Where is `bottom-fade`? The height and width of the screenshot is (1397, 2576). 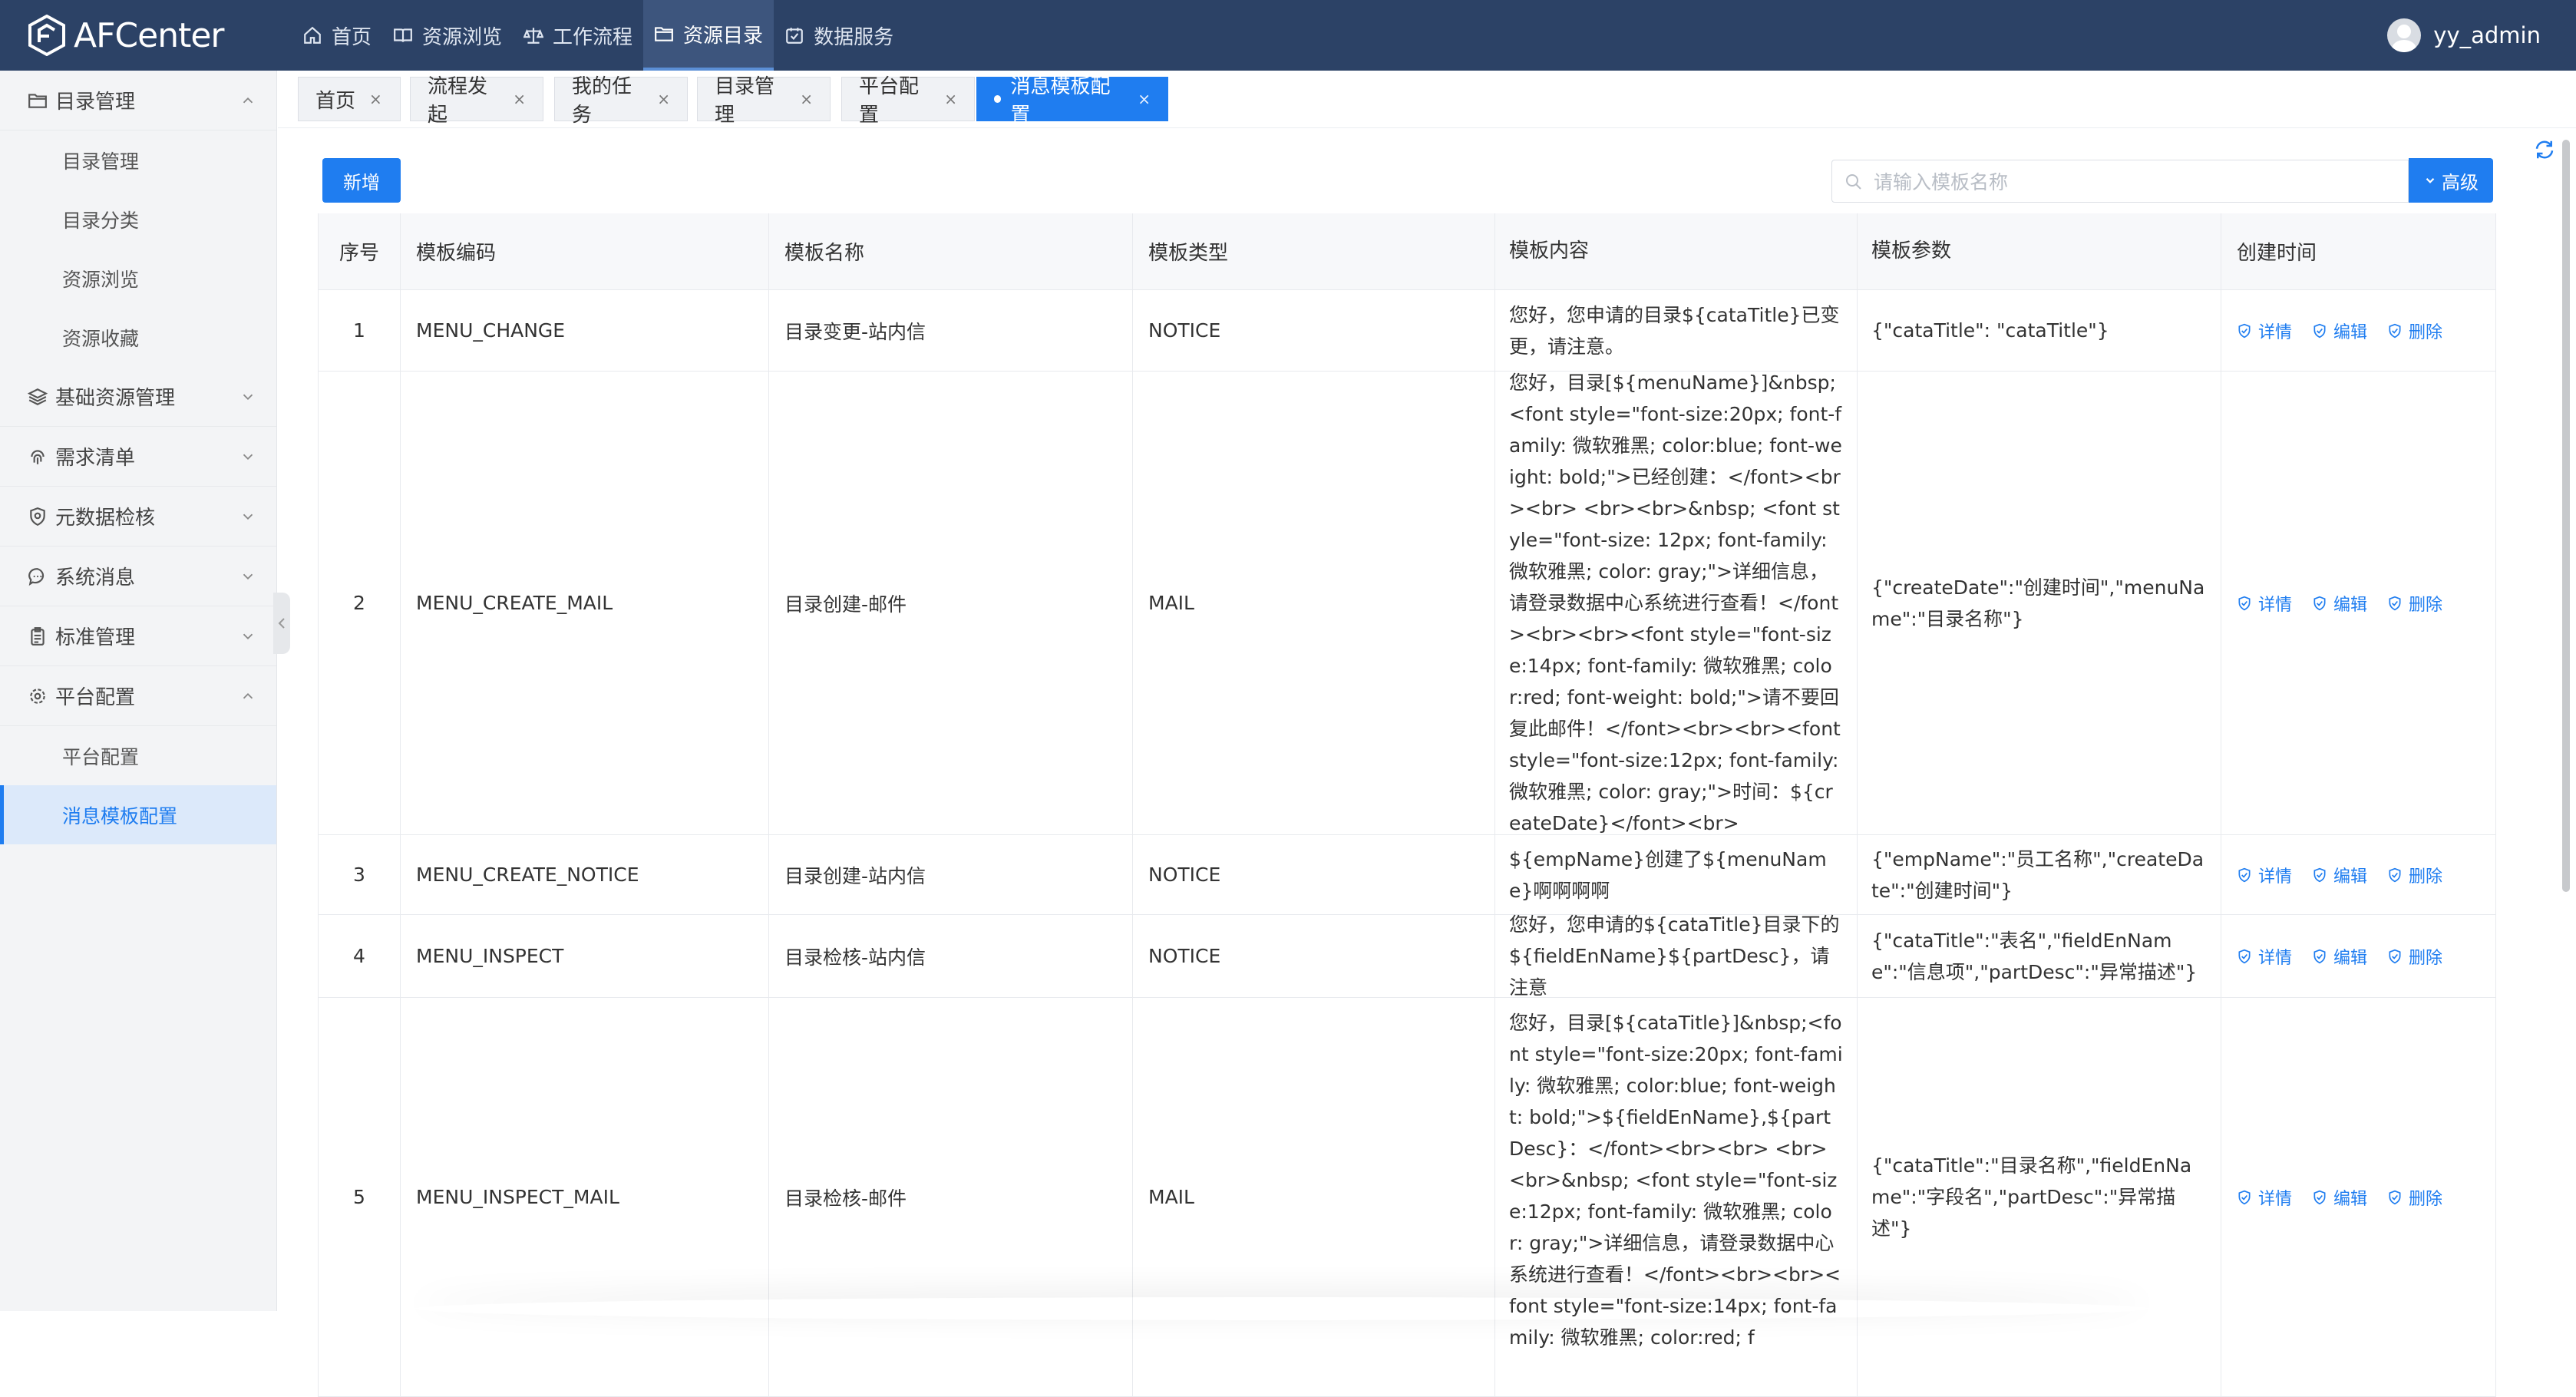 bottom-fade is located at coordinates (1281, 1309).